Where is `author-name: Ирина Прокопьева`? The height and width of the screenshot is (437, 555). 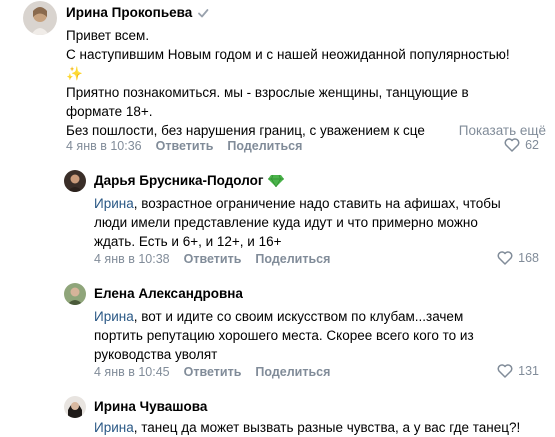 author-name: Ирина Прокопьева is located at coordinates (129, 12).